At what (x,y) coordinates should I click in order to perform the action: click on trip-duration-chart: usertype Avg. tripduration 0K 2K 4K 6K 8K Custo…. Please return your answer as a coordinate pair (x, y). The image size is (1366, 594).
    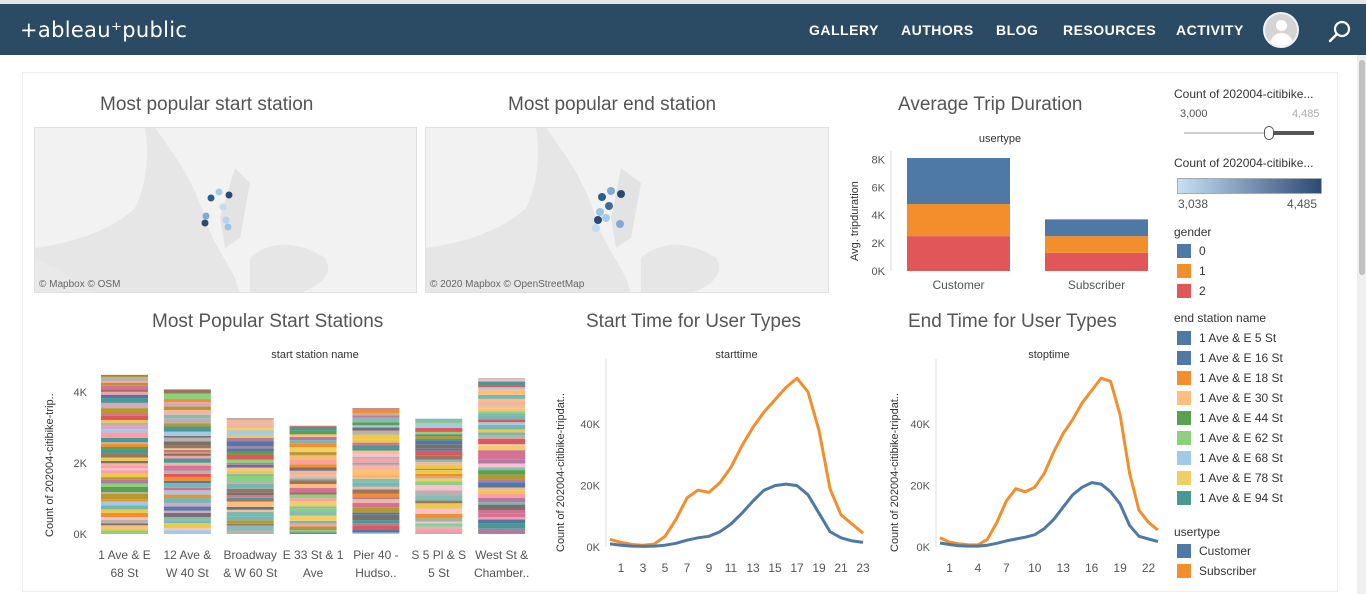
    Looking at the image, I should click on (1005, 210).